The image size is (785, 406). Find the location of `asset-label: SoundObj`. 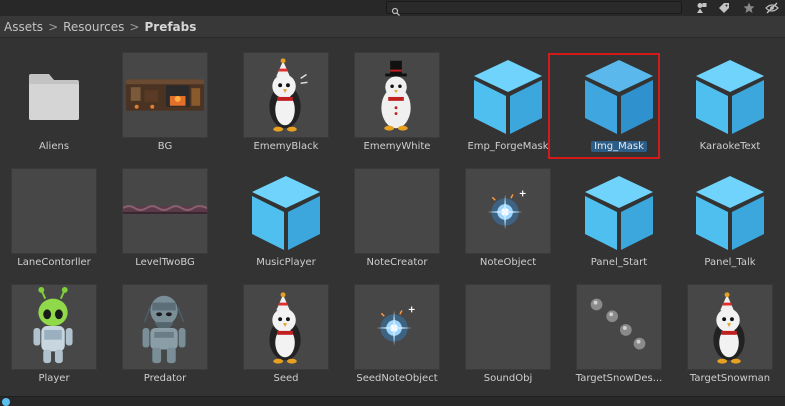

asset-label: SoundObj is located at coordinates (508, 378).